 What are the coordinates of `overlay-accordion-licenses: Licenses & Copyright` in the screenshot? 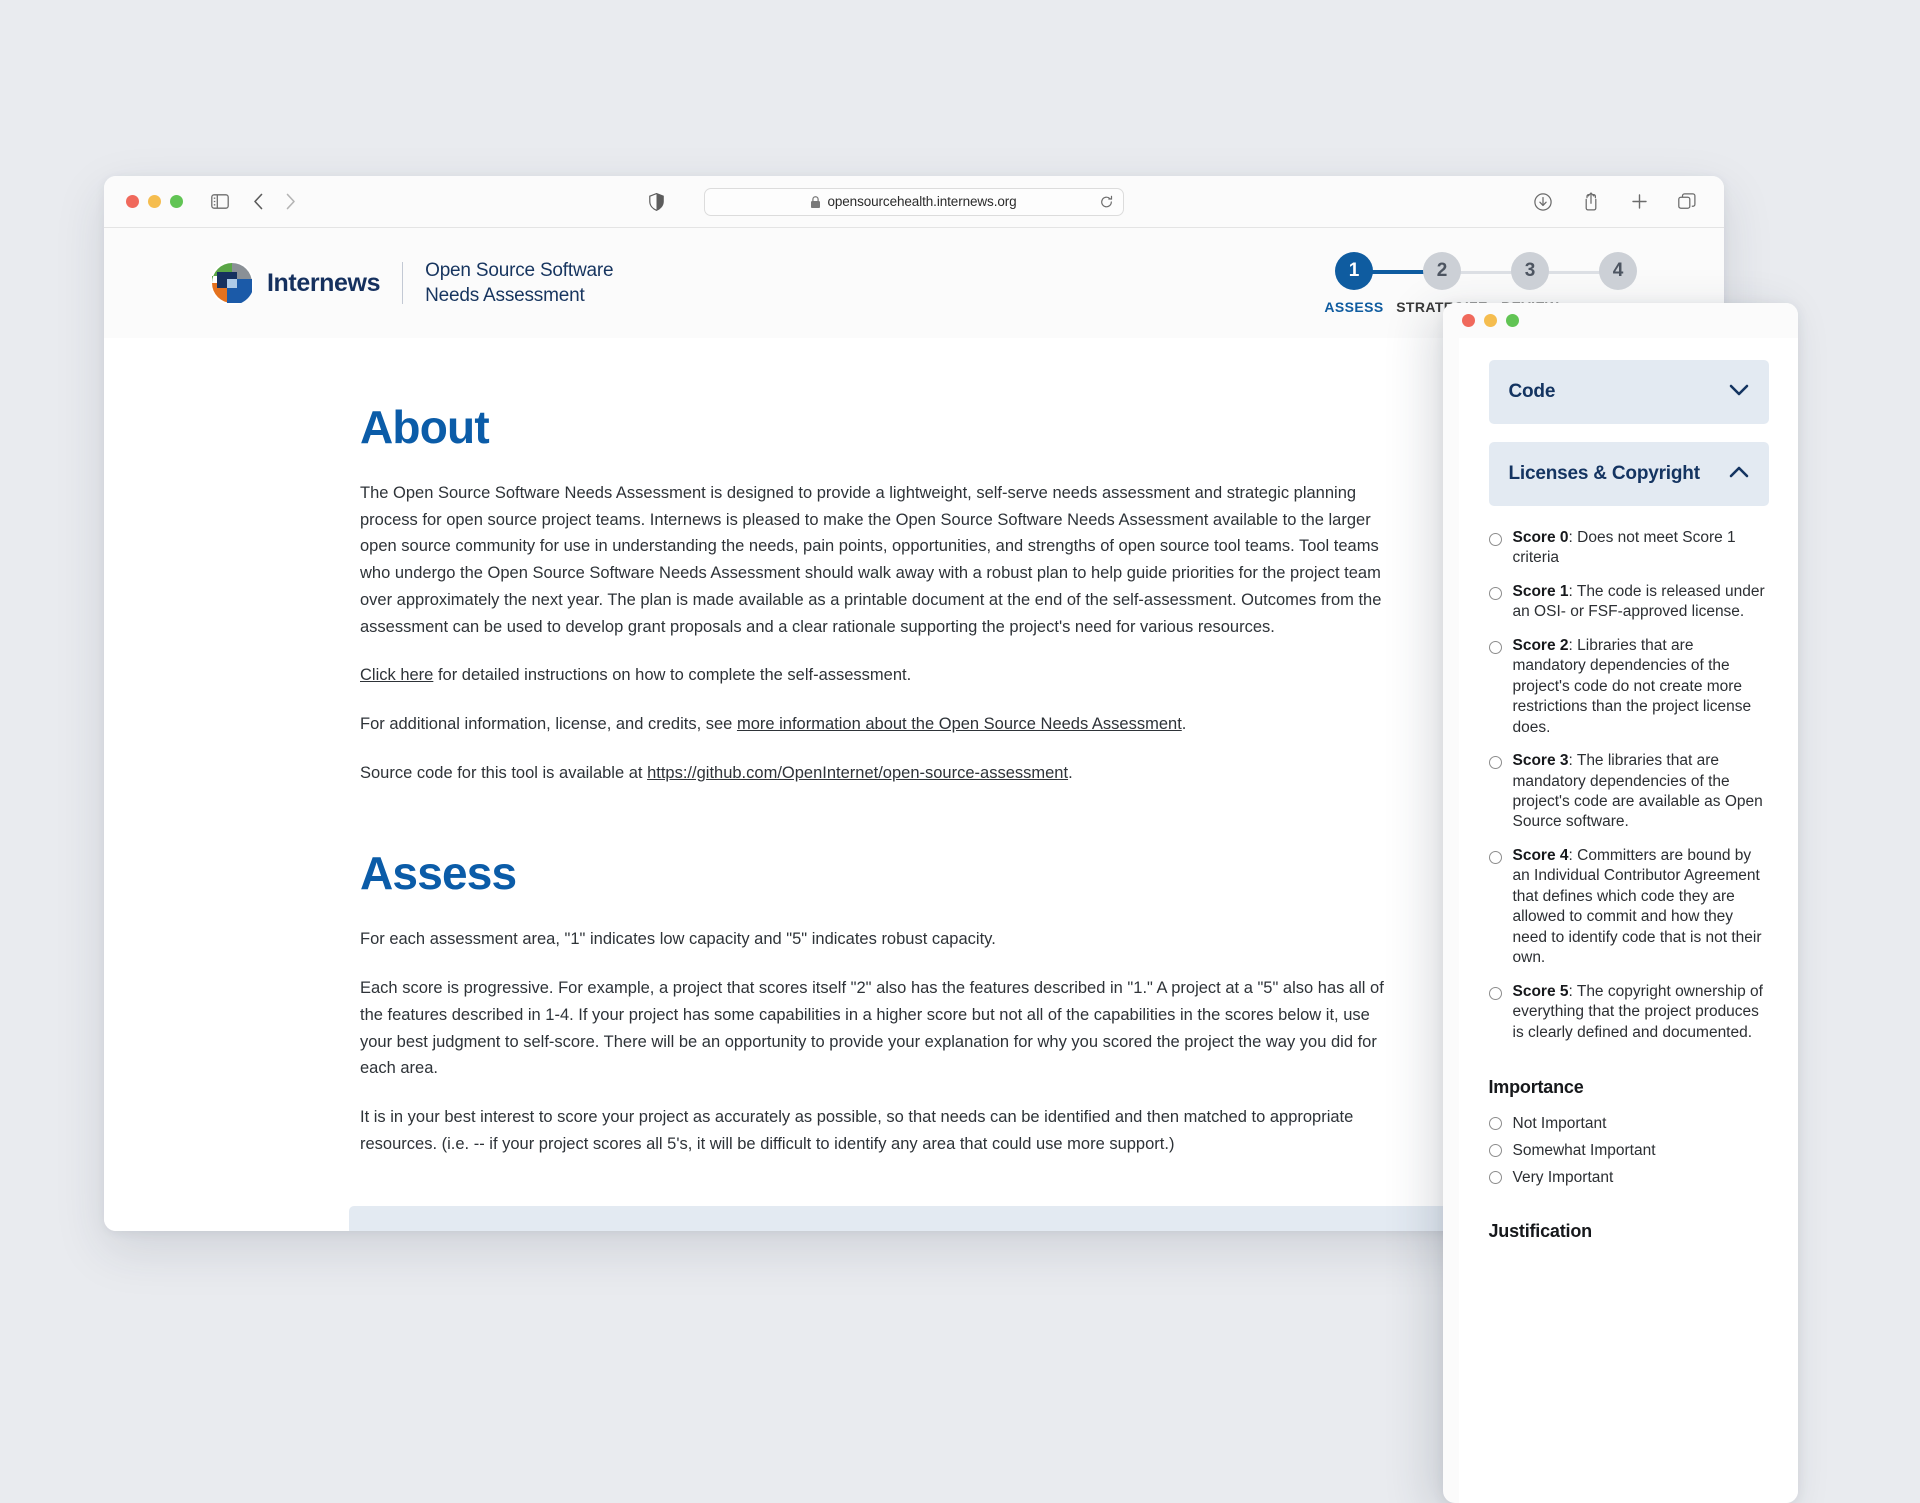 It's located at (1628, 474).